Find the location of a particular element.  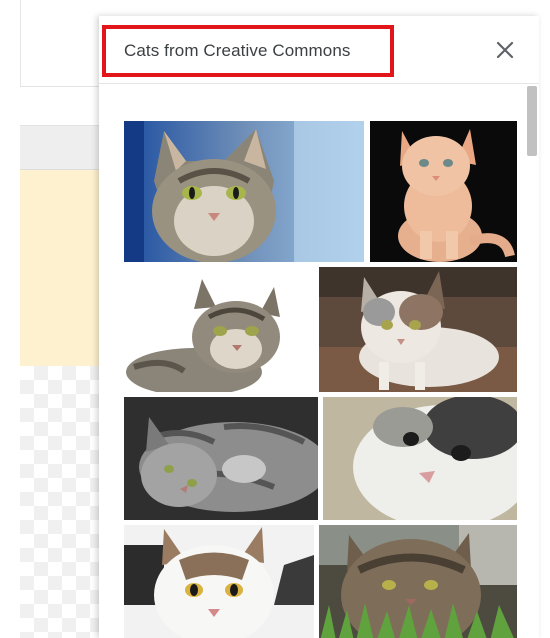

cat-image-5-picture is located at coordinates (221, 458).